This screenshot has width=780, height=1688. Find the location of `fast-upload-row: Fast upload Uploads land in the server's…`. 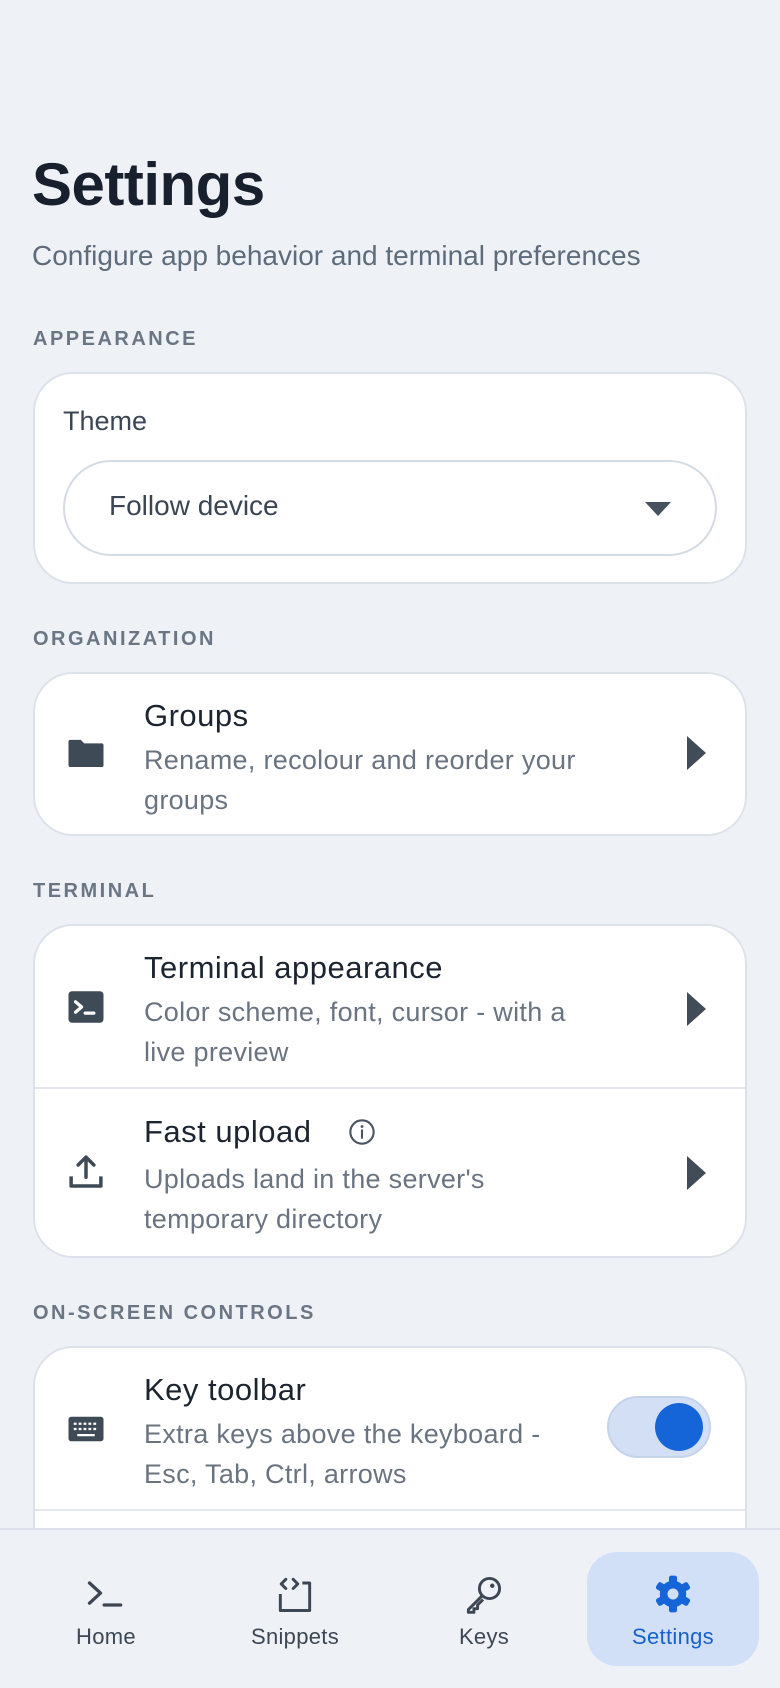

fast-upload-row: Fast upload Uploads land in the server's… is located at coordinates (390, 1172).